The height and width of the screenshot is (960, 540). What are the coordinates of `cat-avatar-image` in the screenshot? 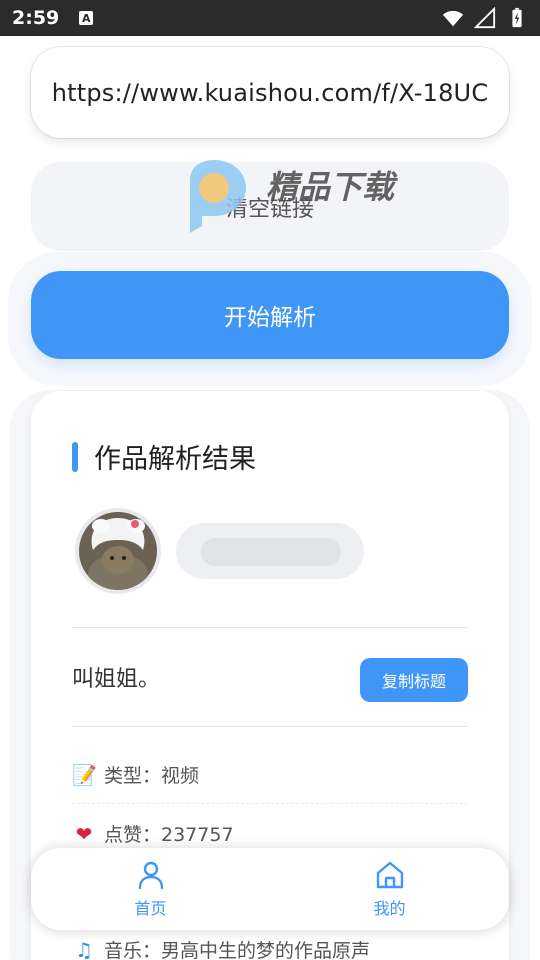 It's located at (118, 551).